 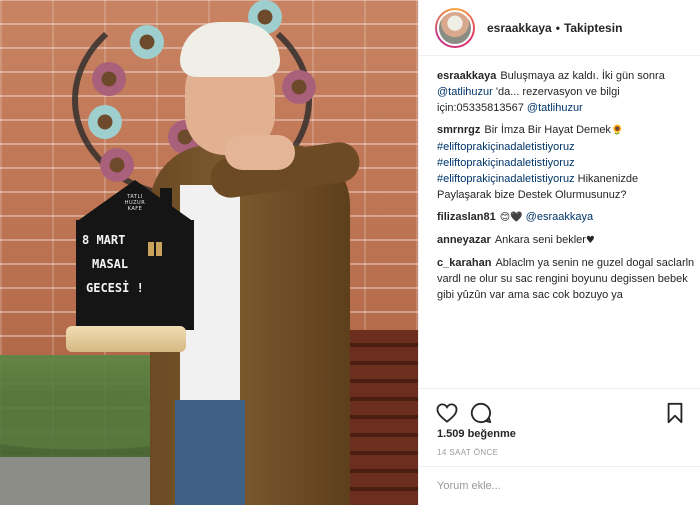 What do you see at coordinates (593, 28) in the screenshot?
I see `following-button: Takiptesin` at bounding box center [593, 28].